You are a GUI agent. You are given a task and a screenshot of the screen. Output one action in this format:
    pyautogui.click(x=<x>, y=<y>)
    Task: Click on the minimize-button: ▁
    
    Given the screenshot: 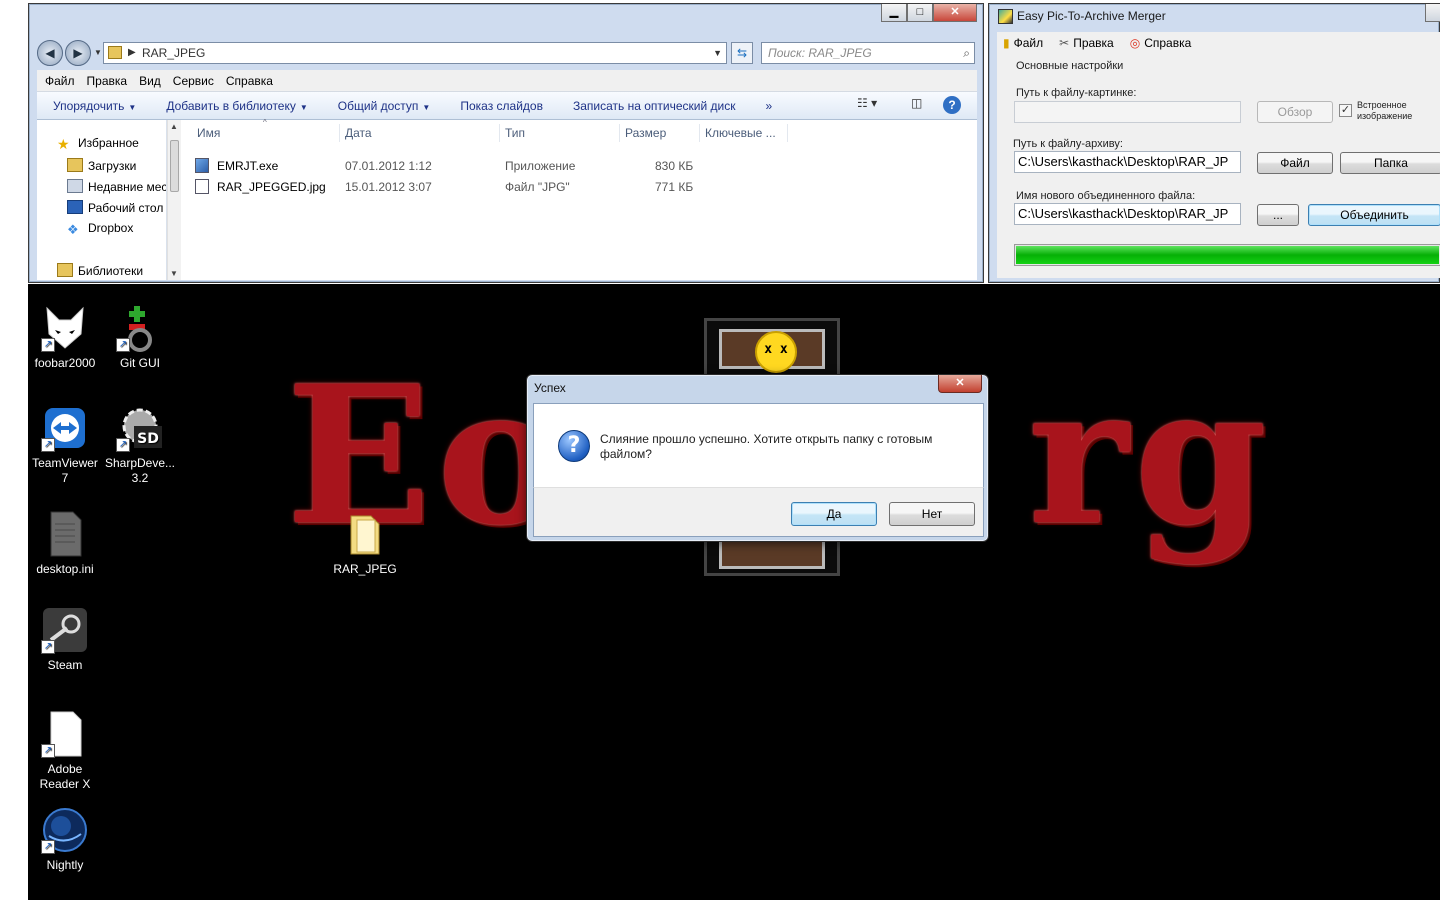 What is the action you would take?
    pyautogui.click(x=894, y=13)
    